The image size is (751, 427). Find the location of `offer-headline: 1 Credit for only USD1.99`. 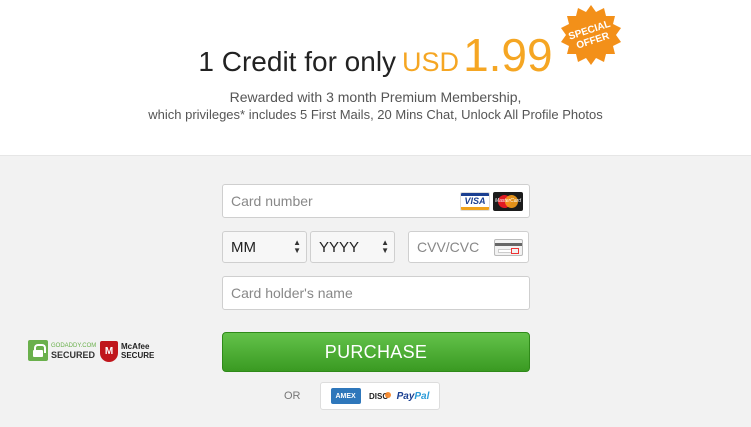

offer-headline: 1 Credit for only USD1.99 is located at coordinates (375, 55).